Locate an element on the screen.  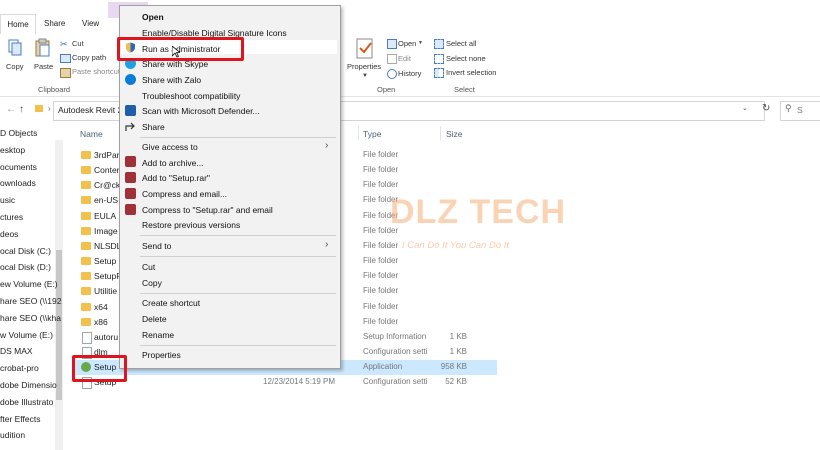
open-icon is located at coordinates (392, 44).